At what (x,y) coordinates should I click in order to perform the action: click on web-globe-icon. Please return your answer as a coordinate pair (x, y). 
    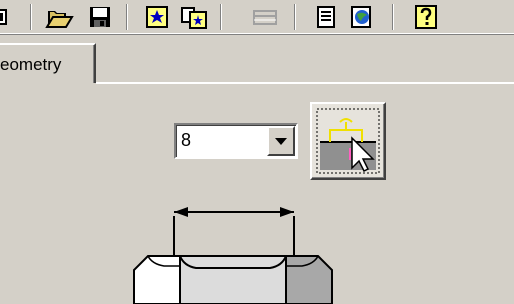
    Looking at the image, I should click on (362, 17).